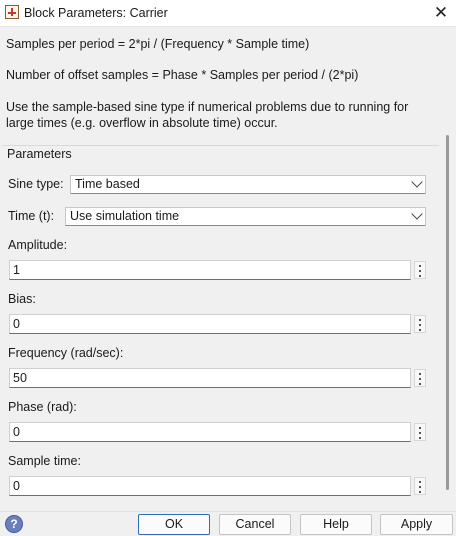 Image resolution: width=456 pixels, height=536 pixels. I want to click on close-button: ✕, so click(441, 13).